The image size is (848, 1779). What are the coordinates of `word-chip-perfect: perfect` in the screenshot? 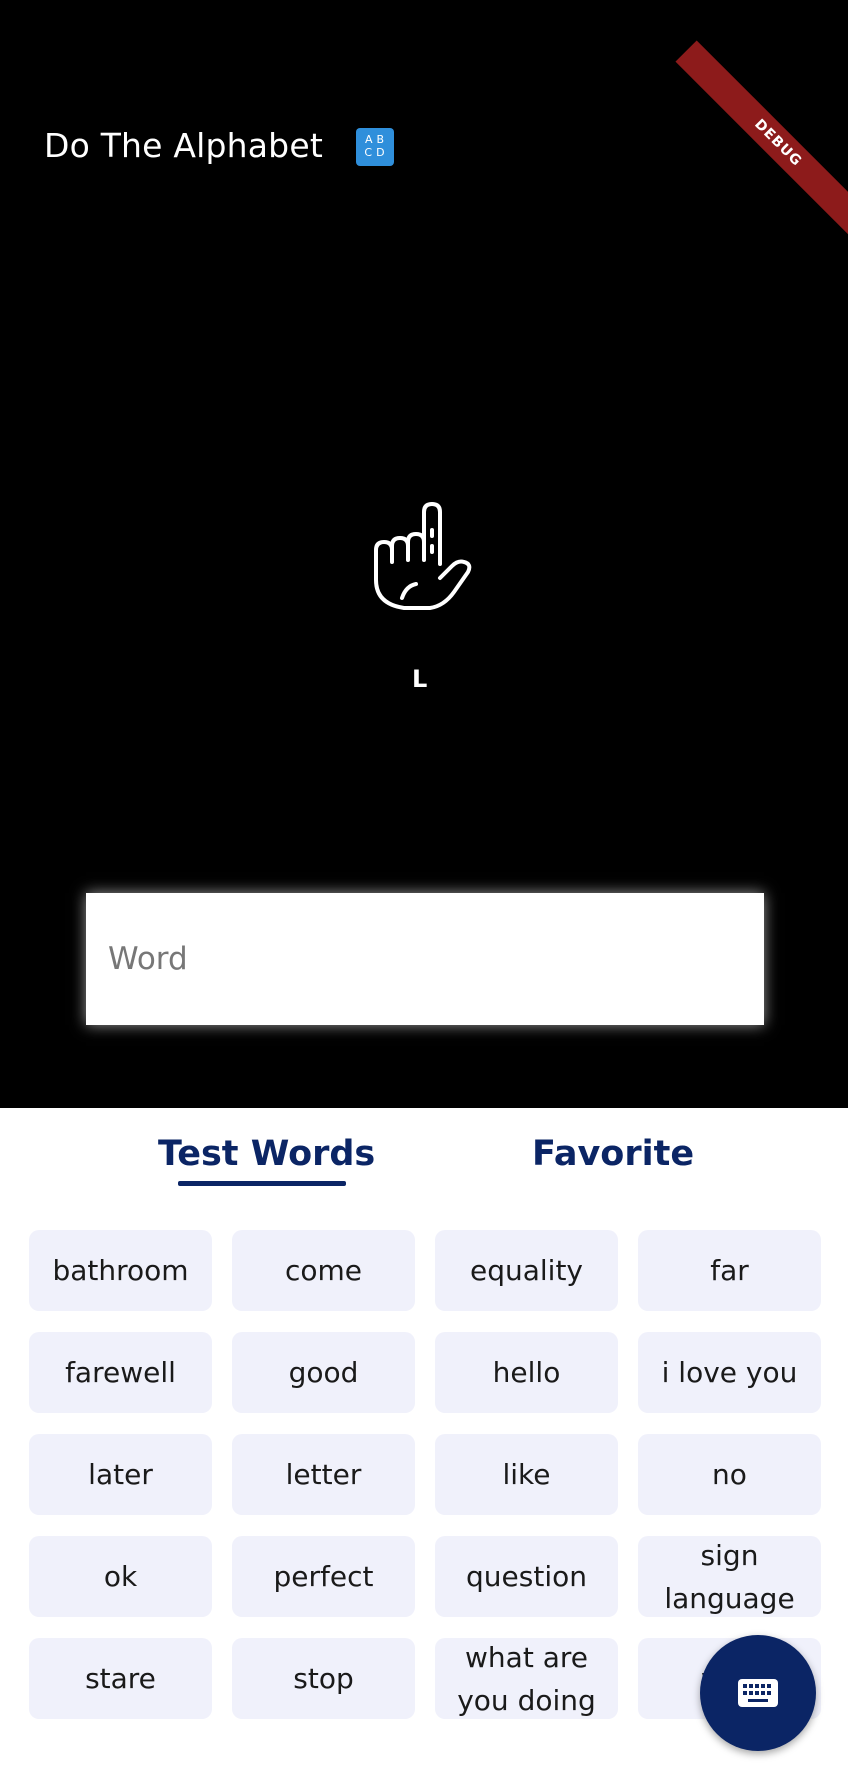 It's located at (323, 1576).